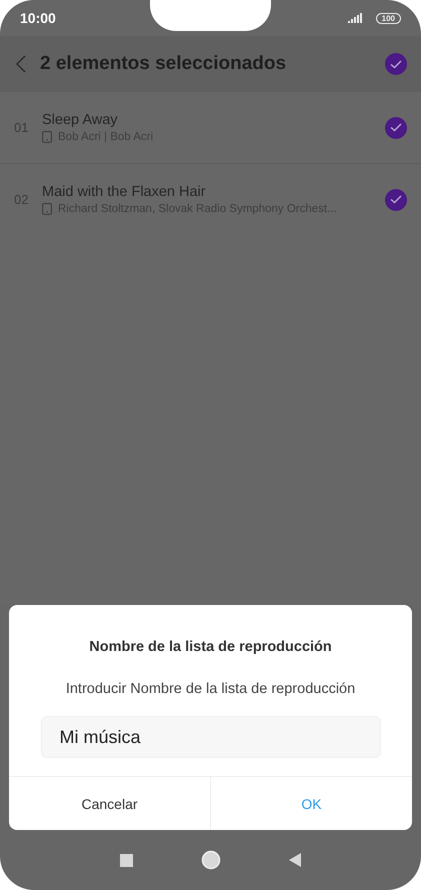 This screenshot has width=421, height=890. What do you see at coordinates (211, 860) in the screenshot?
I see `home-icon` at bounding box center [211, 860].